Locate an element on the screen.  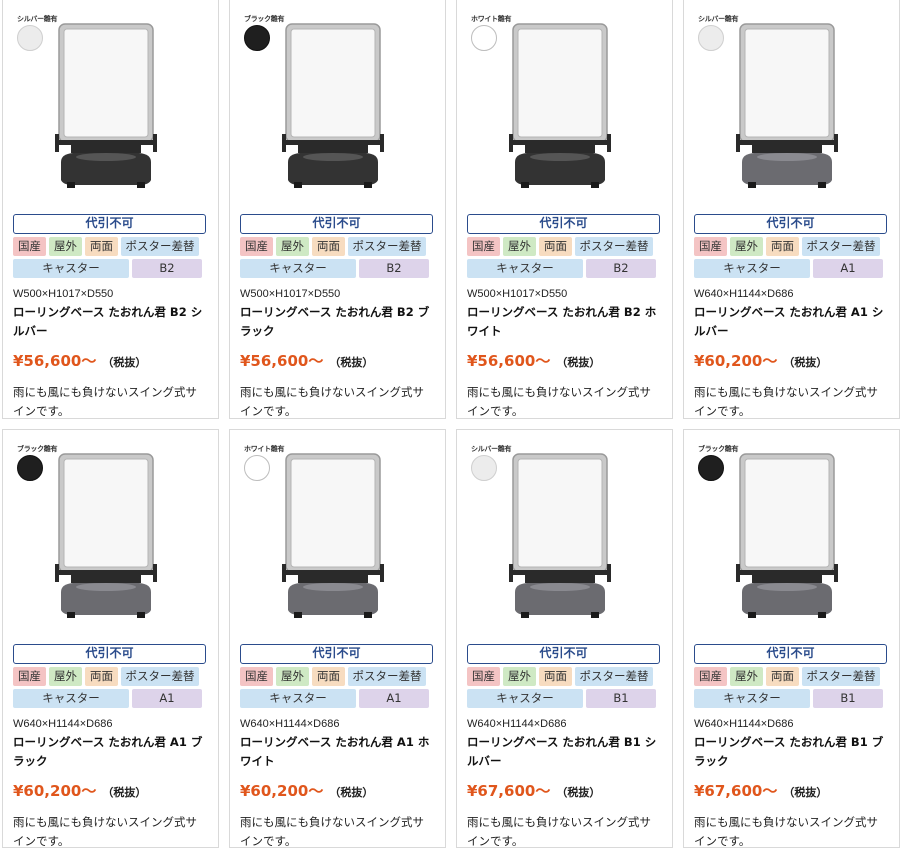
product-name: ローリングベース たおれん君 A1 ブラック is located at coordinates (109, 752).